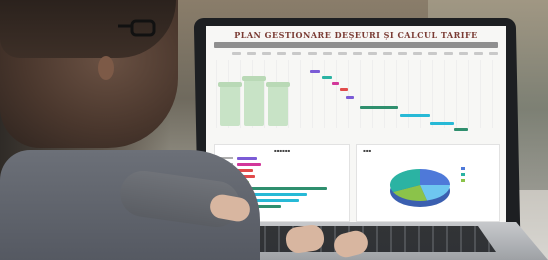 The height and width of the screenshot is (260, 548). I want to click on recycling-bins-illustration, so click(254, 97).